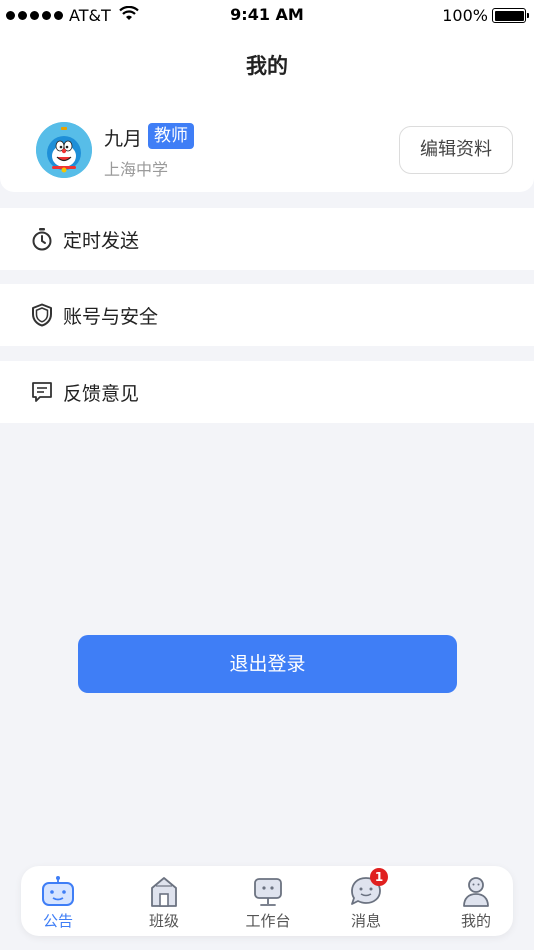 This screenshot has height=950, width=534. I want to click on tab-bar: 公告 班级 工作台 1 消息 我的, so click(267, 901).